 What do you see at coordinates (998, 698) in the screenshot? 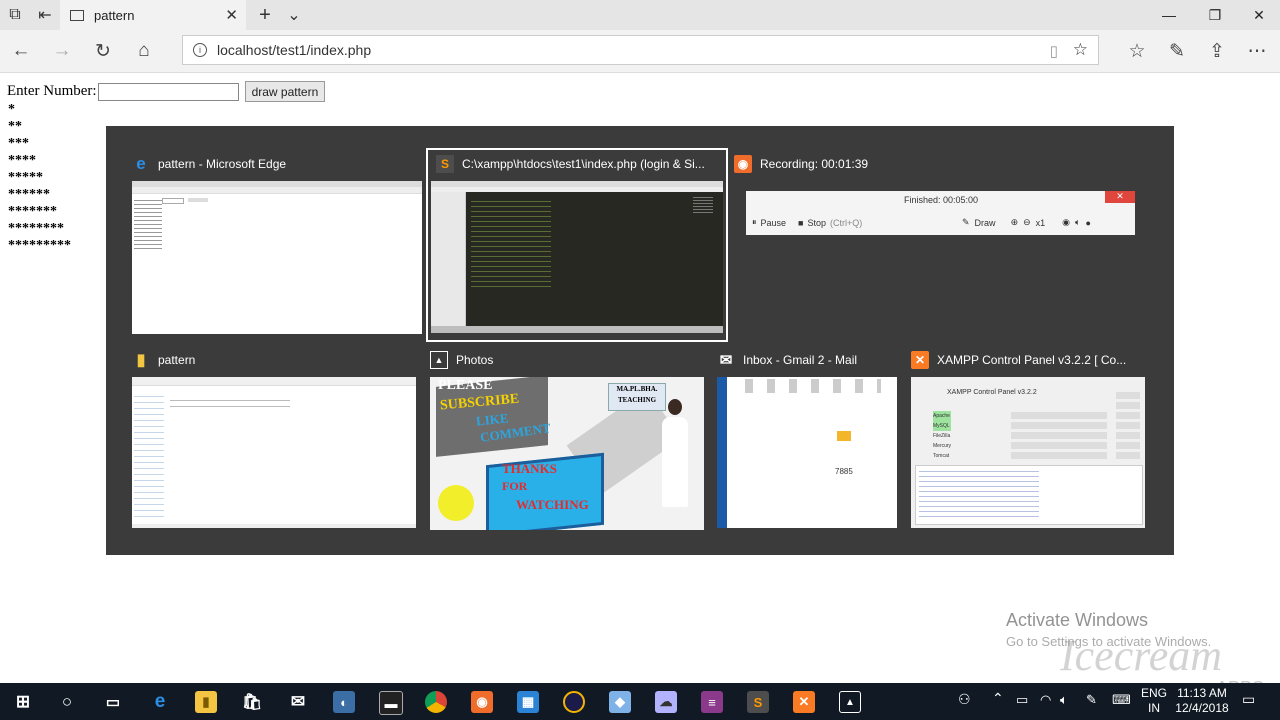
I see `chevron-up-icon: ⌃` at bounding box center [998, 698].